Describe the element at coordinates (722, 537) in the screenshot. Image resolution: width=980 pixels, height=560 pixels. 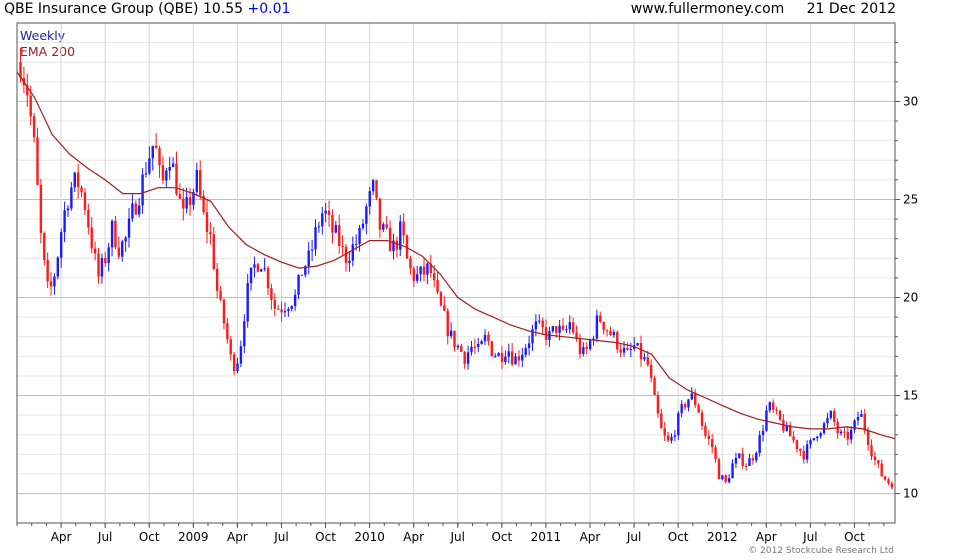
I see `x-tick-label: 2012` at that location.